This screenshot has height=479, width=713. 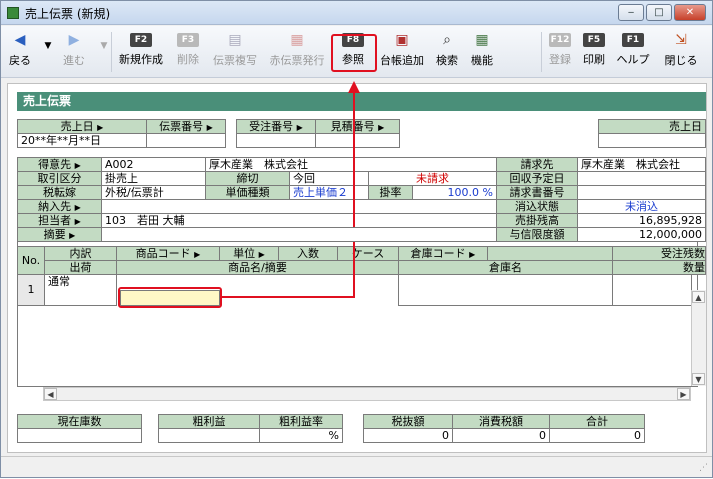 I want to click on memo-label: 摘要, so click(x=54, y=234).